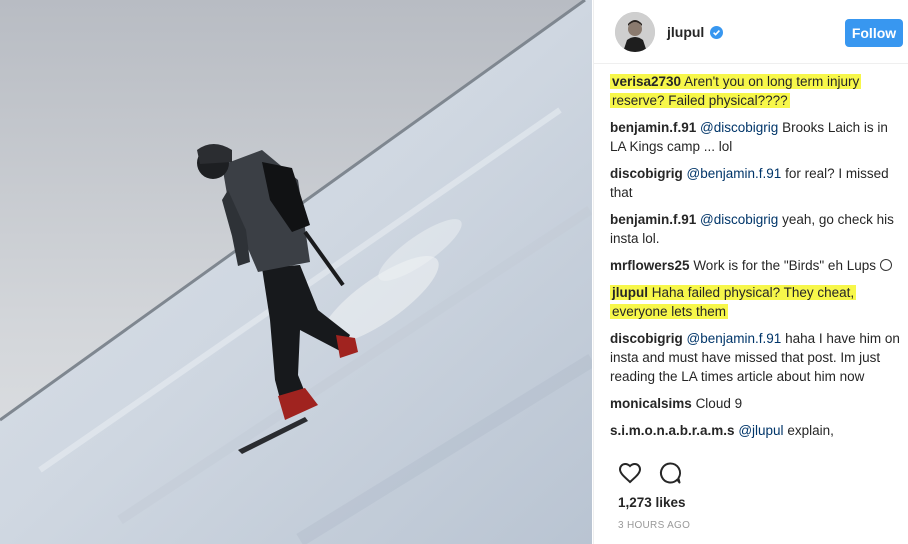 The image size is (908, 544). I want to click on comment-item: s.i.m.o.n.a.b.r.a.m.s @jlupul explain,, so click(755, 430).